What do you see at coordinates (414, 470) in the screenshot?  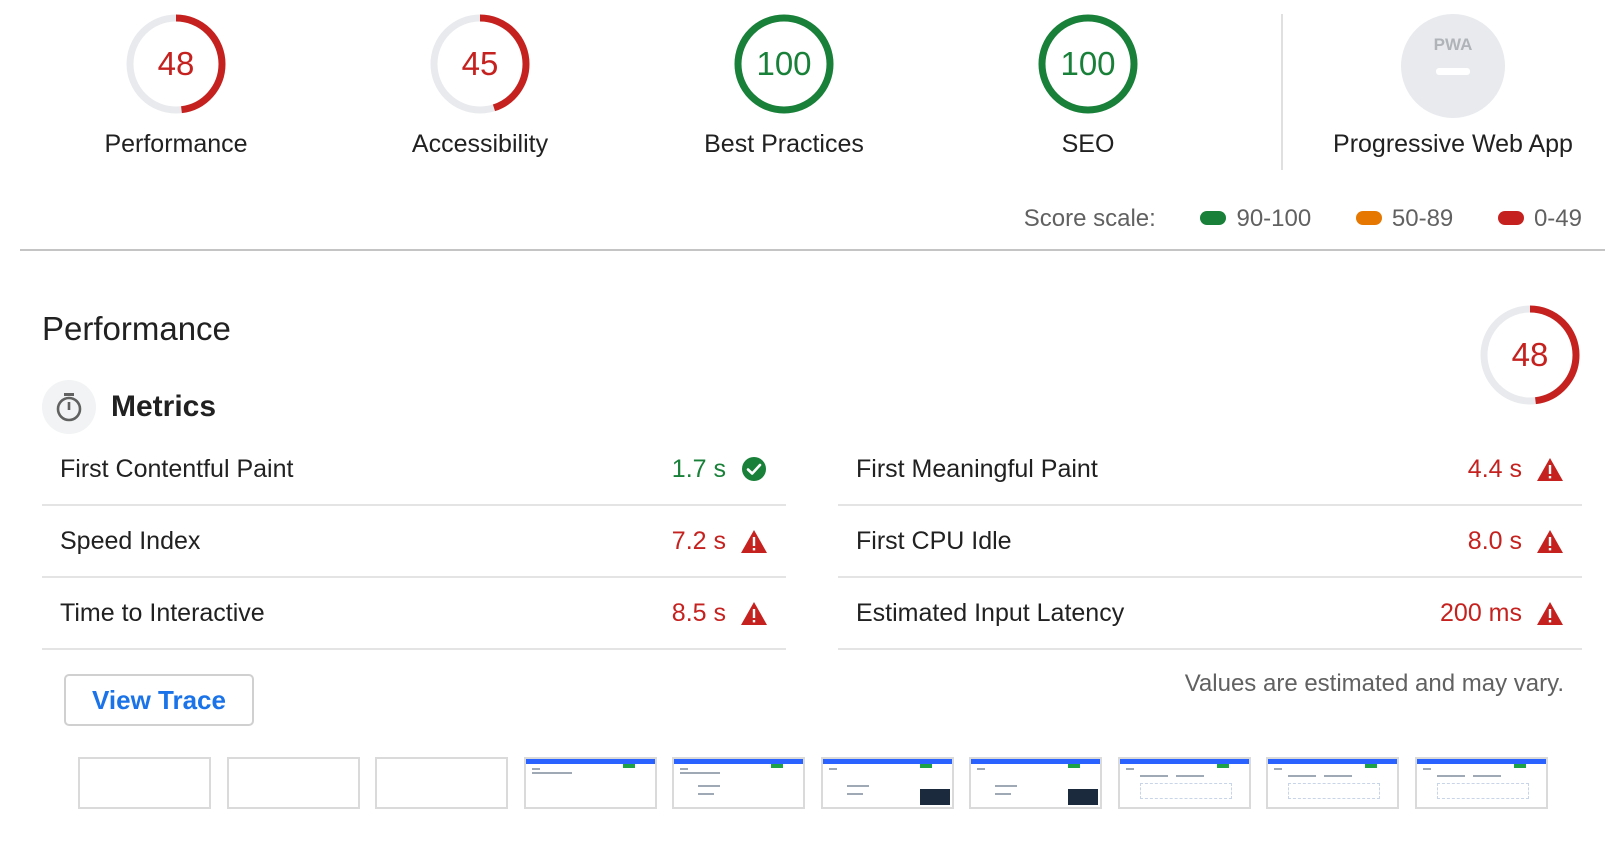 I see `metric-first-contentful-paint: First Contentful Paint 1.7 s` at bounding box center [414, 470].